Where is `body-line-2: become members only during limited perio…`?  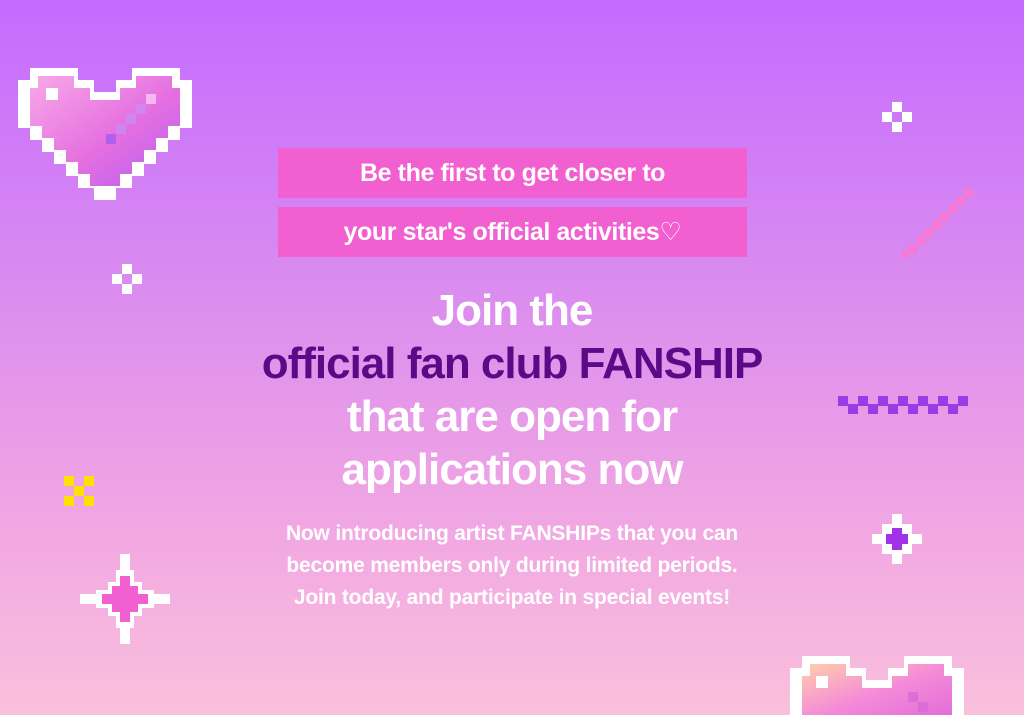 body-line-2: become members only during limited perio… is located at coordinates (512, 565).